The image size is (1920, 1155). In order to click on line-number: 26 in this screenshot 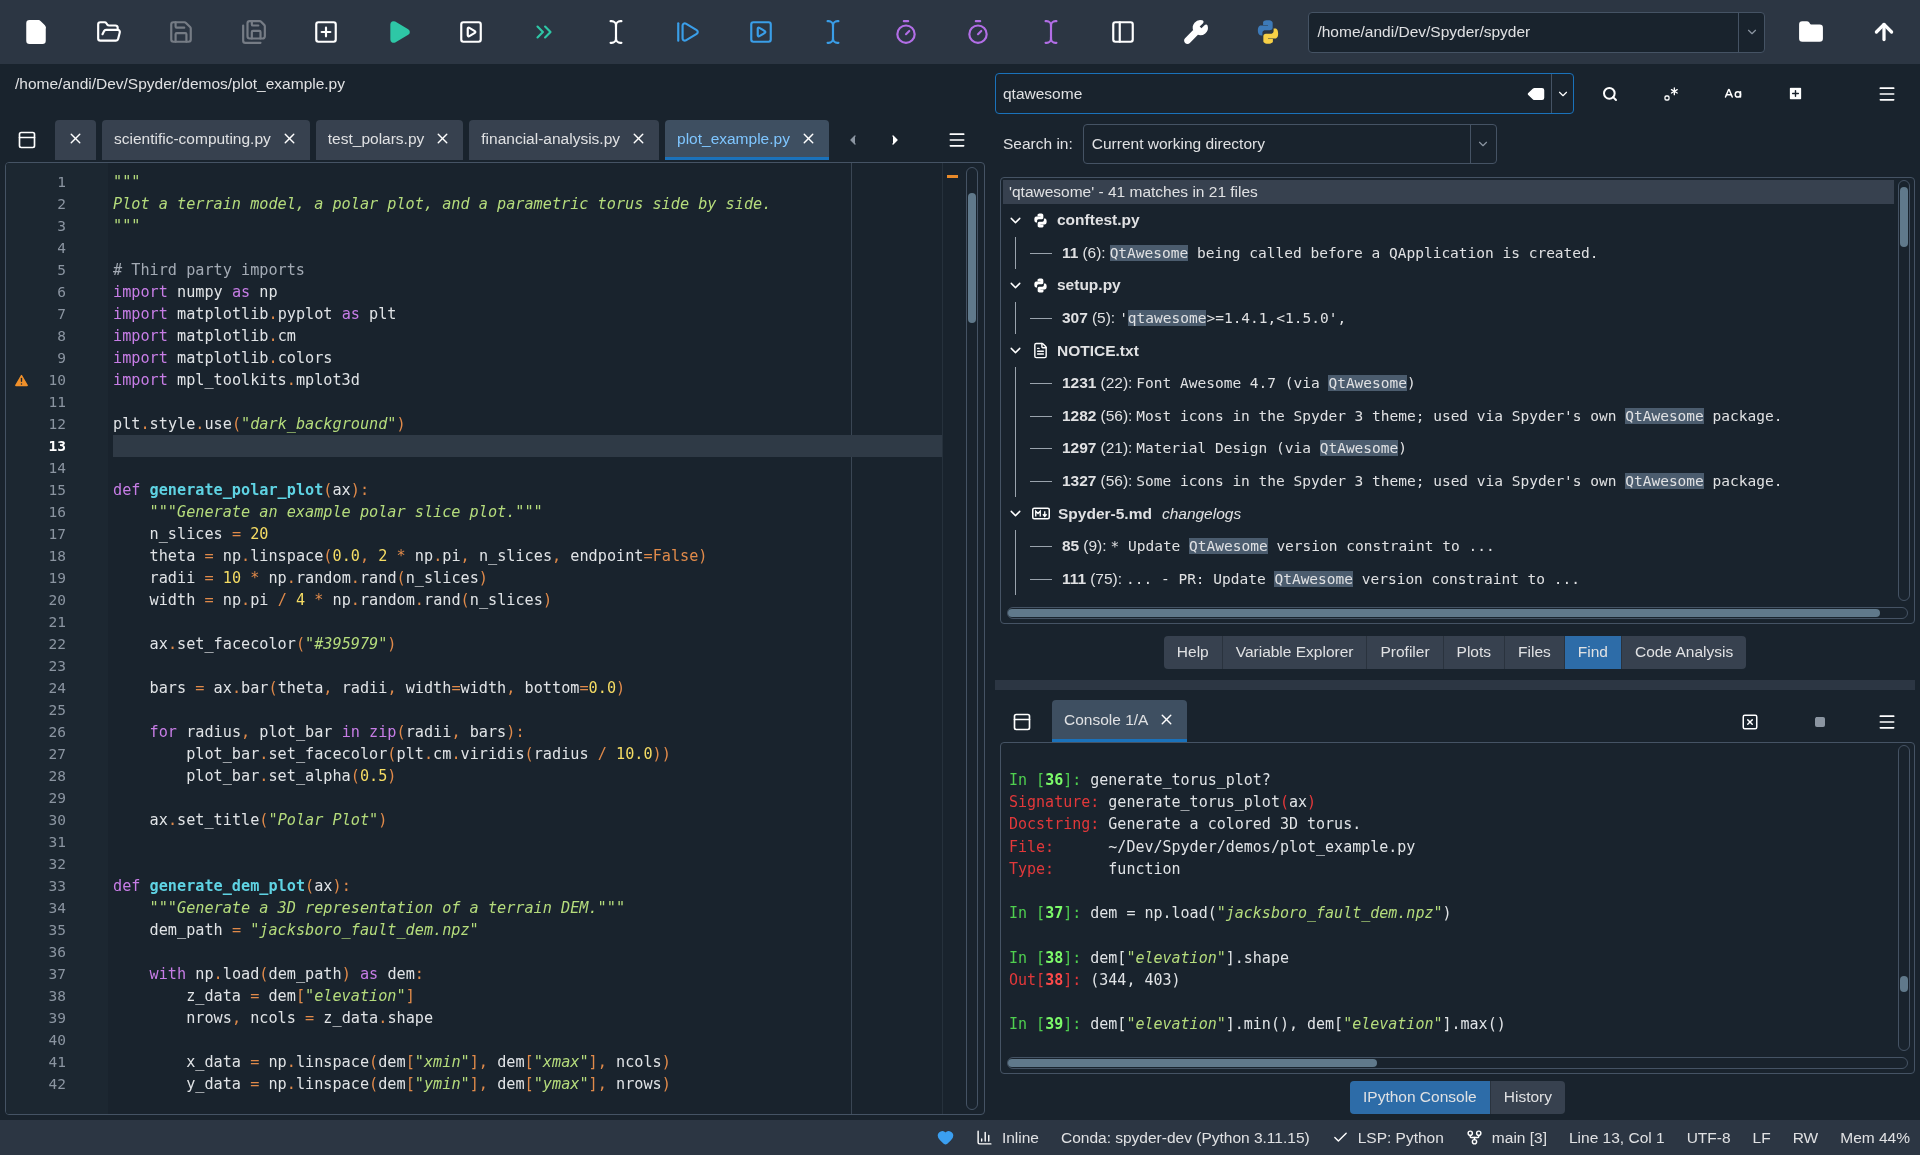, I will do `click(56, 732)`.